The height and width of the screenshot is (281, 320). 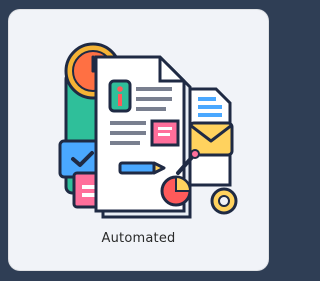 I want to click on pen-icon, so click(x=142, y=168).